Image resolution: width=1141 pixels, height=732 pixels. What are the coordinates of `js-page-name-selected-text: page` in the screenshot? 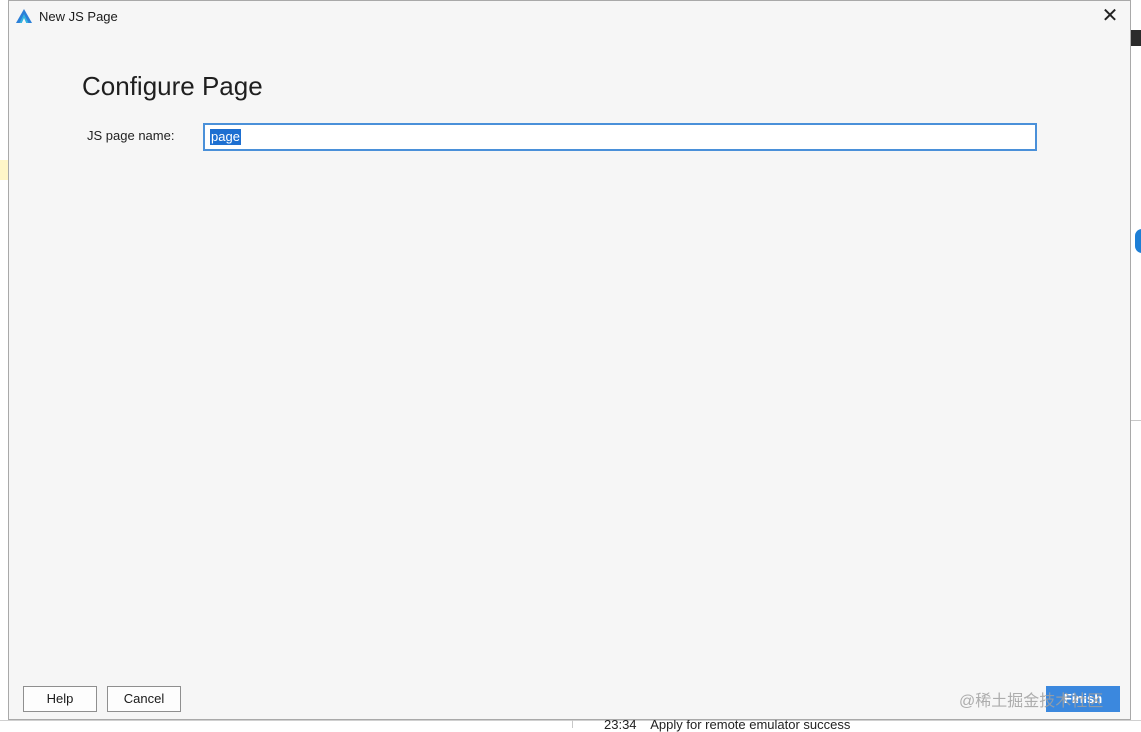 It's located at (225, 137).